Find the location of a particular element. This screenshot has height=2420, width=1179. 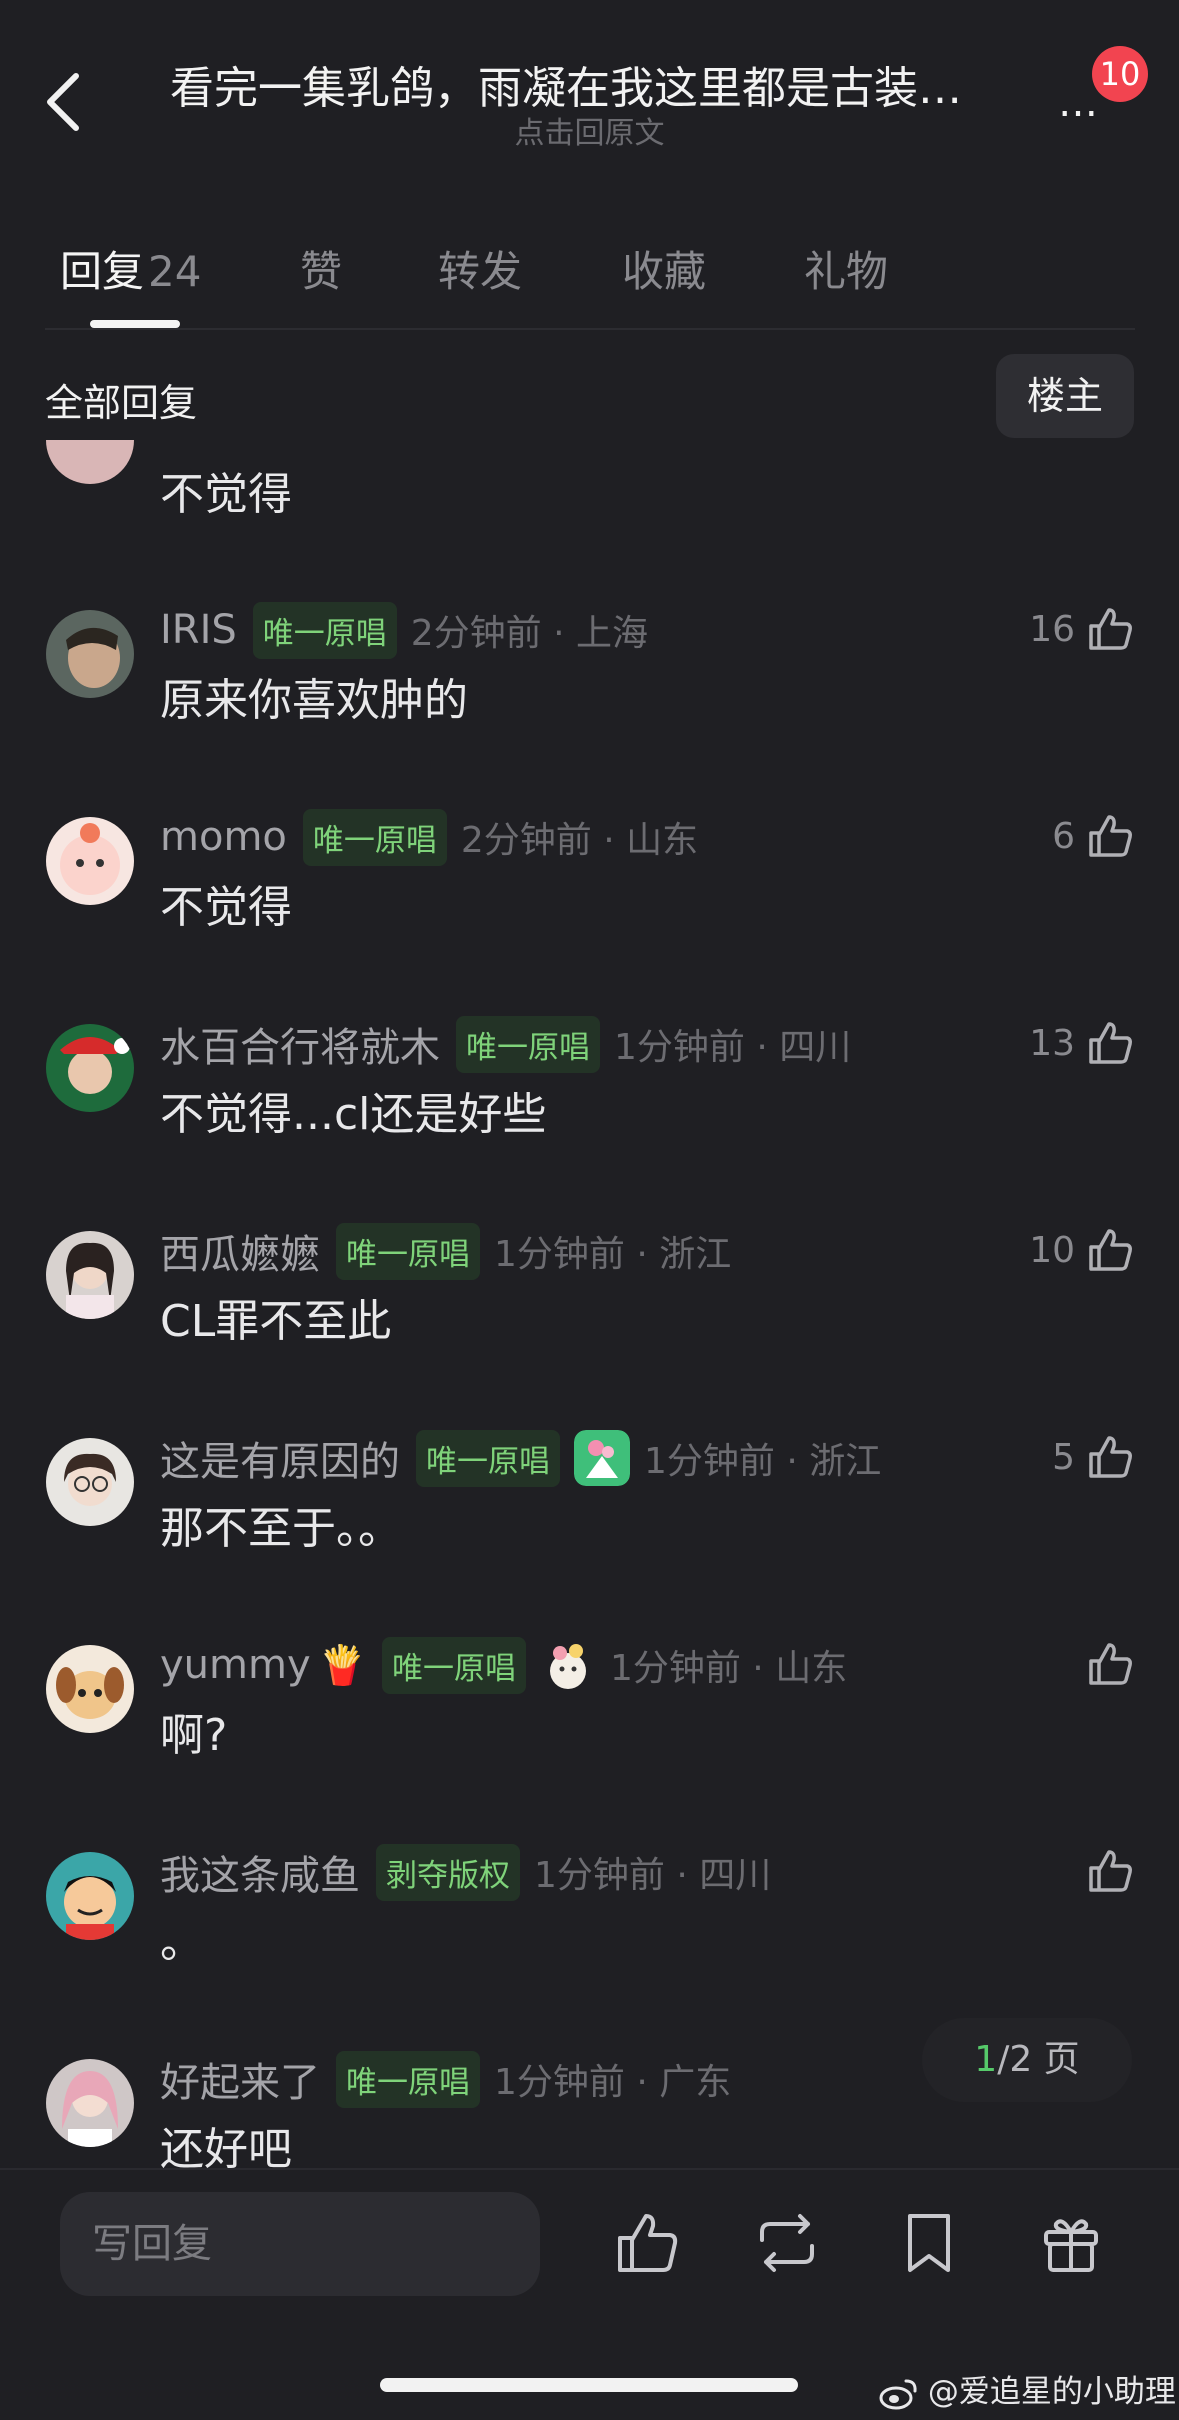

host-only-button: 楼主 is located at coordinates (1065, 396).